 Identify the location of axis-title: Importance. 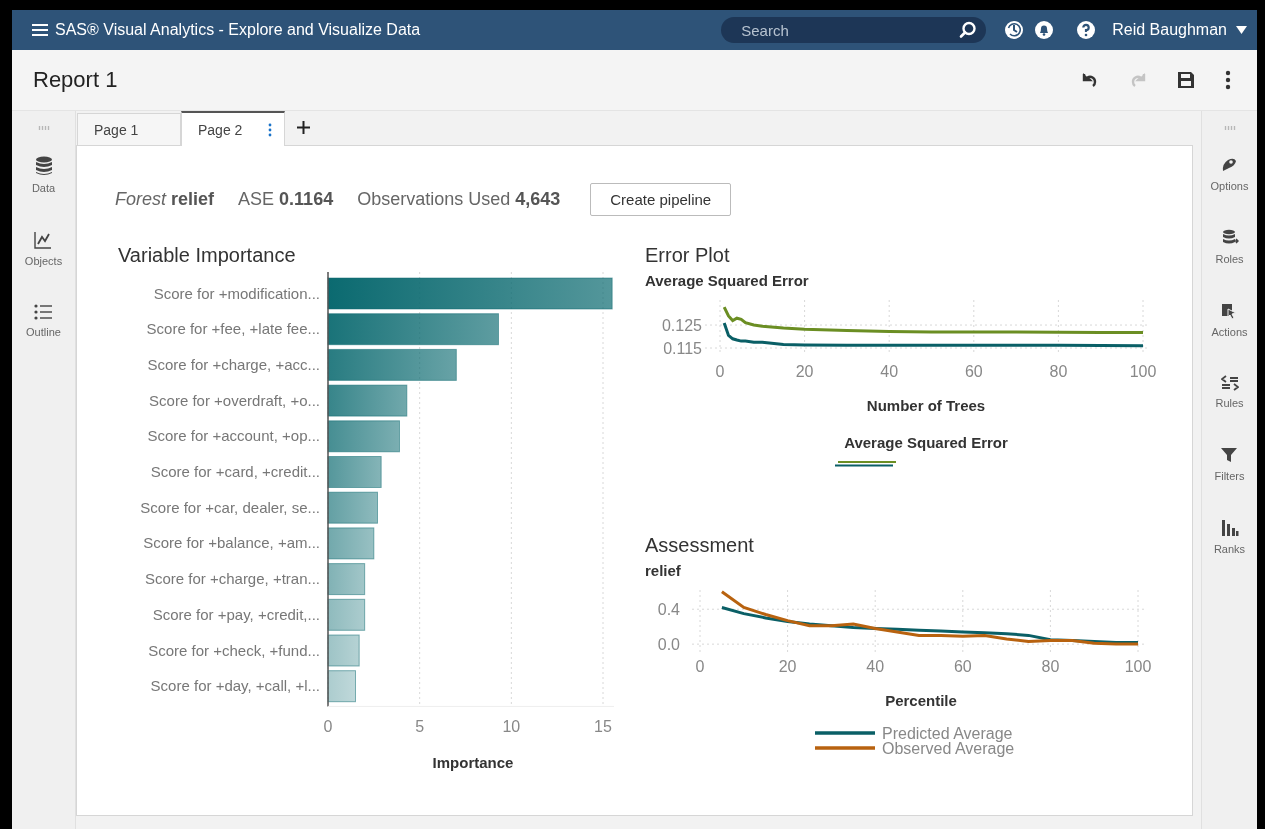
(473, 763).